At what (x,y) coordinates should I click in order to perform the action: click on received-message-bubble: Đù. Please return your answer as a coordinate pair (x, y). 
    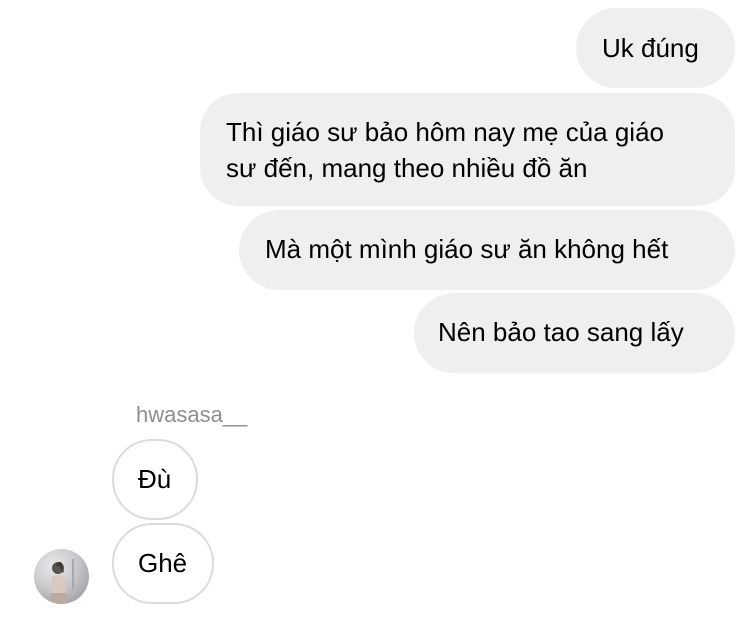
    Looking at the image, I should click on (155, 479).